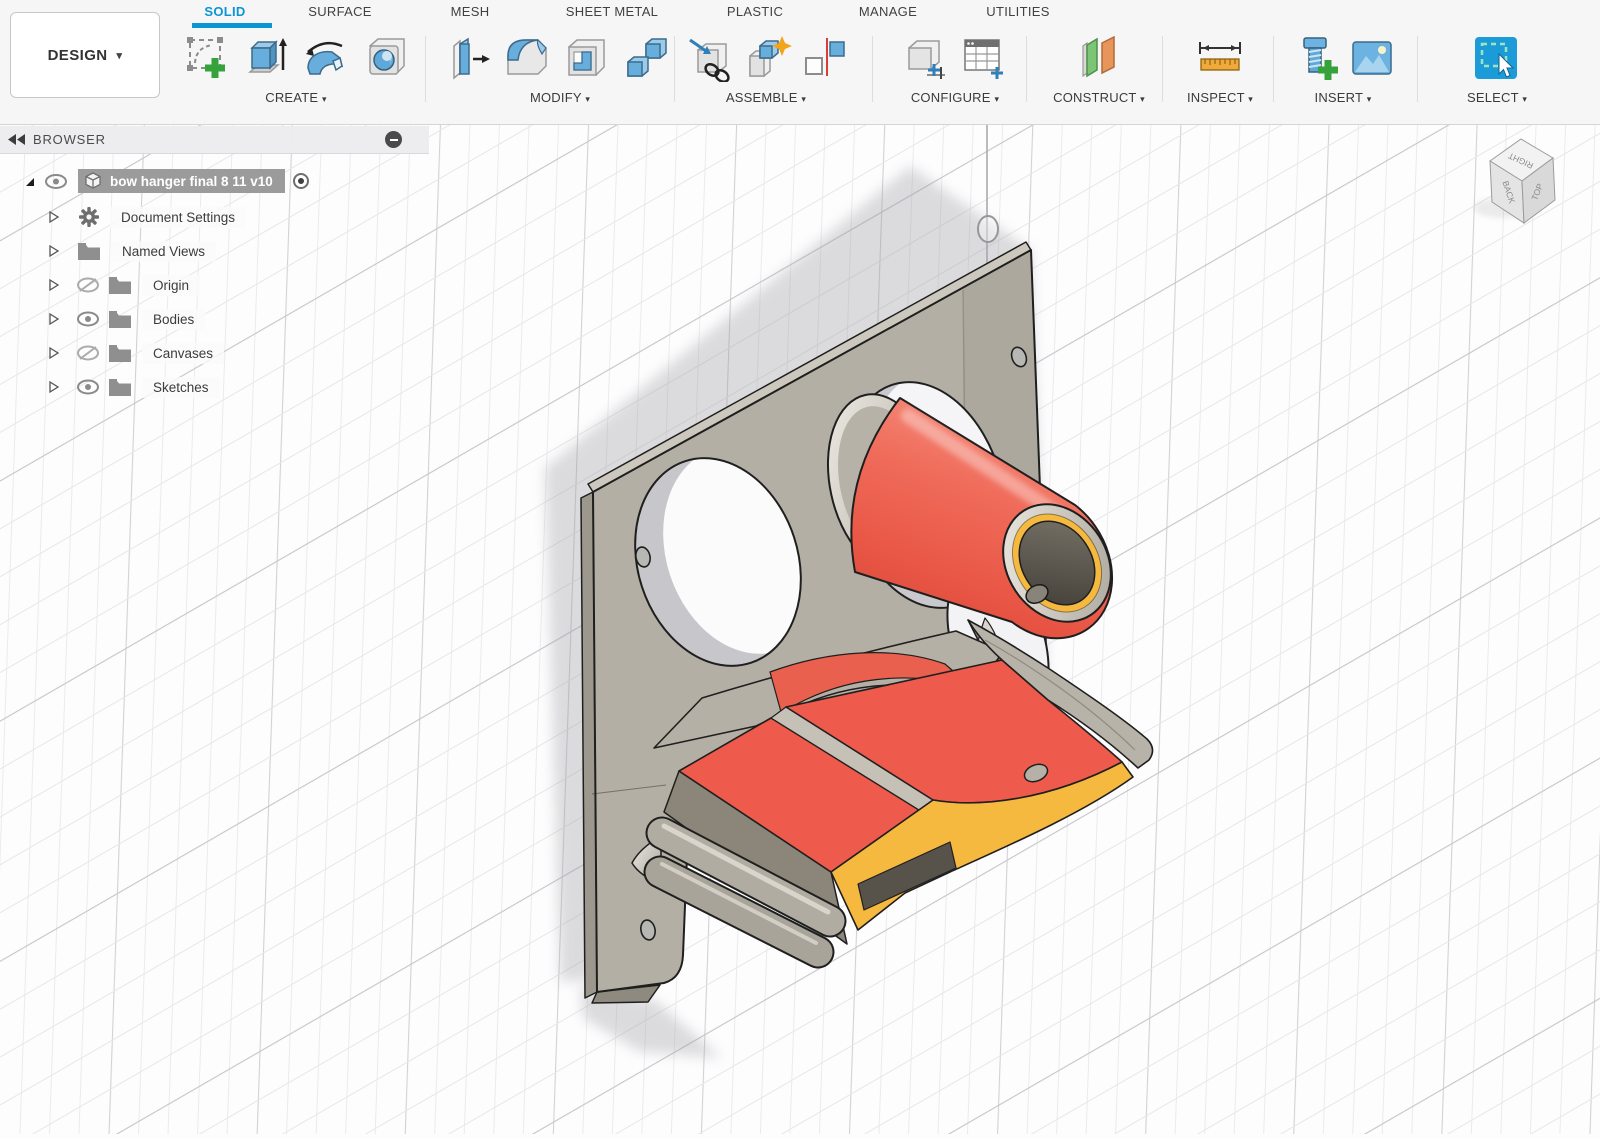 The width and height of the screenshot is (1600, 1139). Describe the element at coordinates (69, 139) in the screenshot. I see `browser-title: BROWSER` at that location.